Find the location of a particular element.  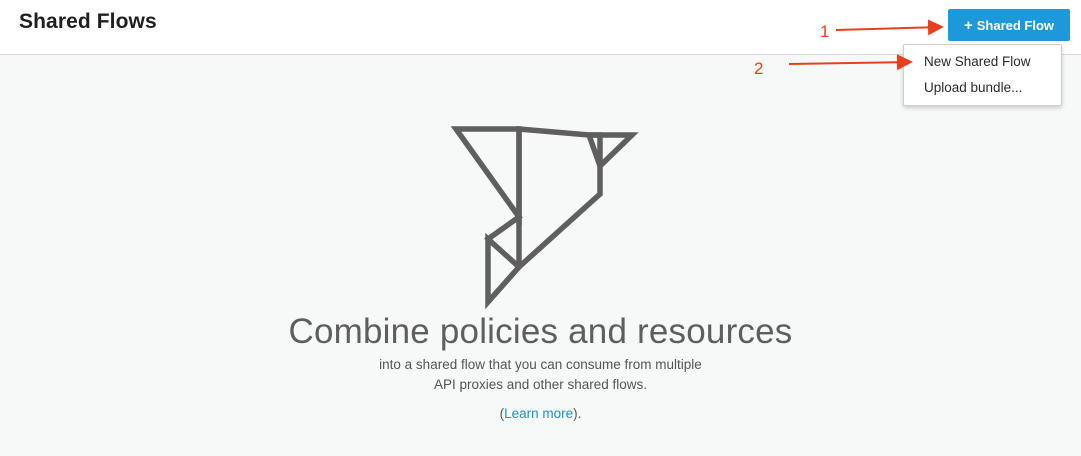

learn-more-line: (Learn more). is located at coordinates (540, 413).